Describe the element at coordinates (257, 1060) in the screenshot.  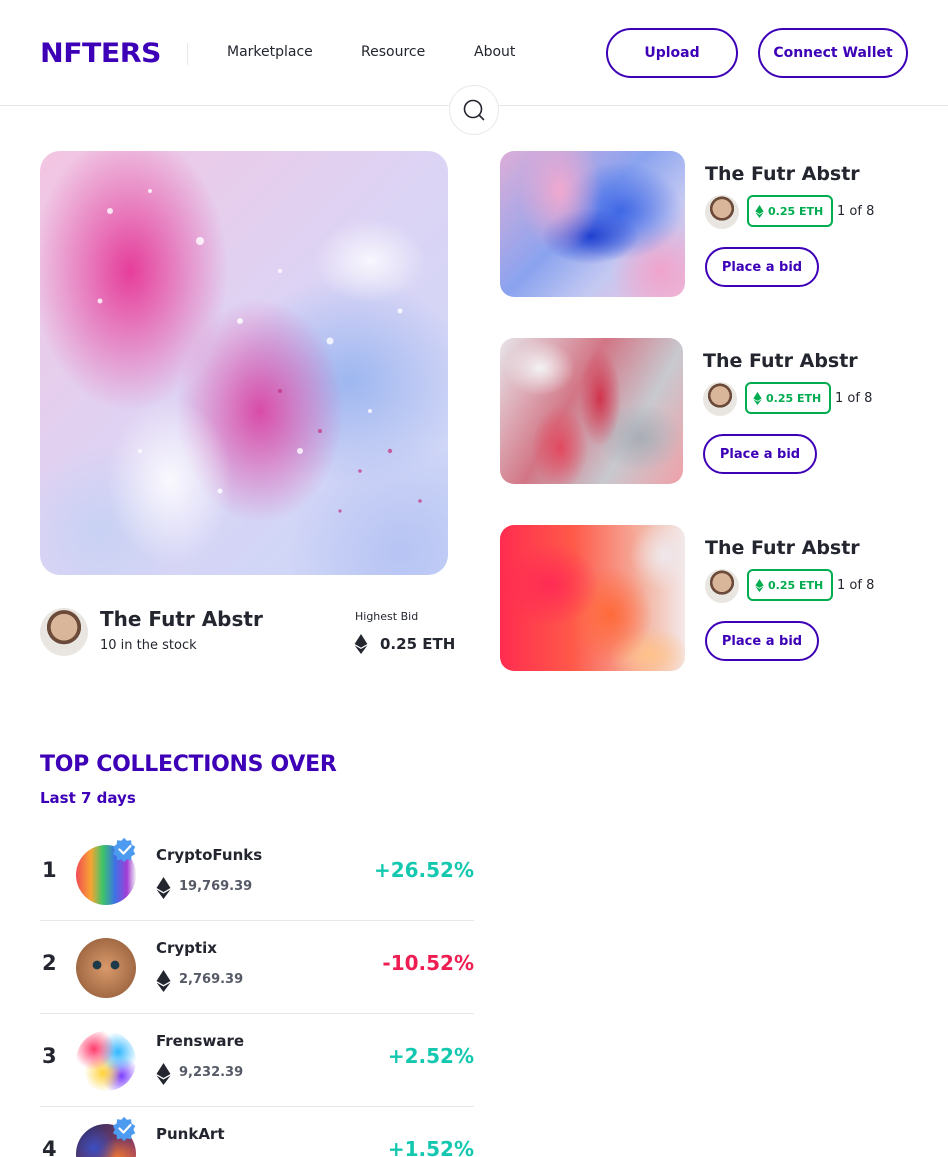
I see `collection-row: 3 Frensware 9,232.39 +2.52%` at that location.